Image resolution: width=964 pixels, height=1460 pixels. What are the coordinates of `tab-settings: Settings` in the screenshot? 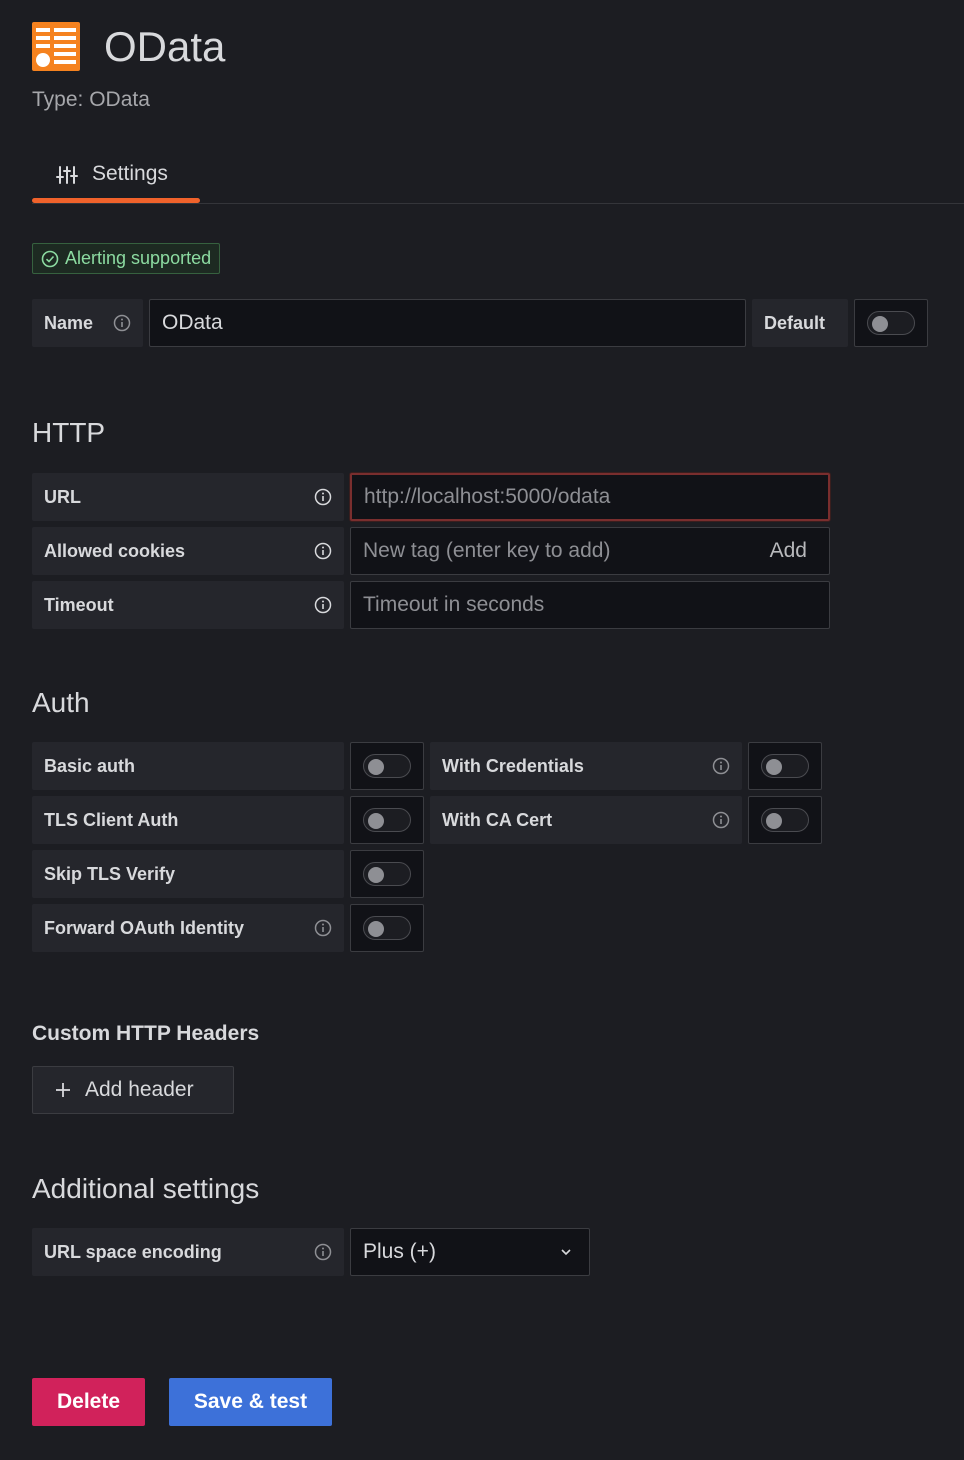 It's located at (116, 181).